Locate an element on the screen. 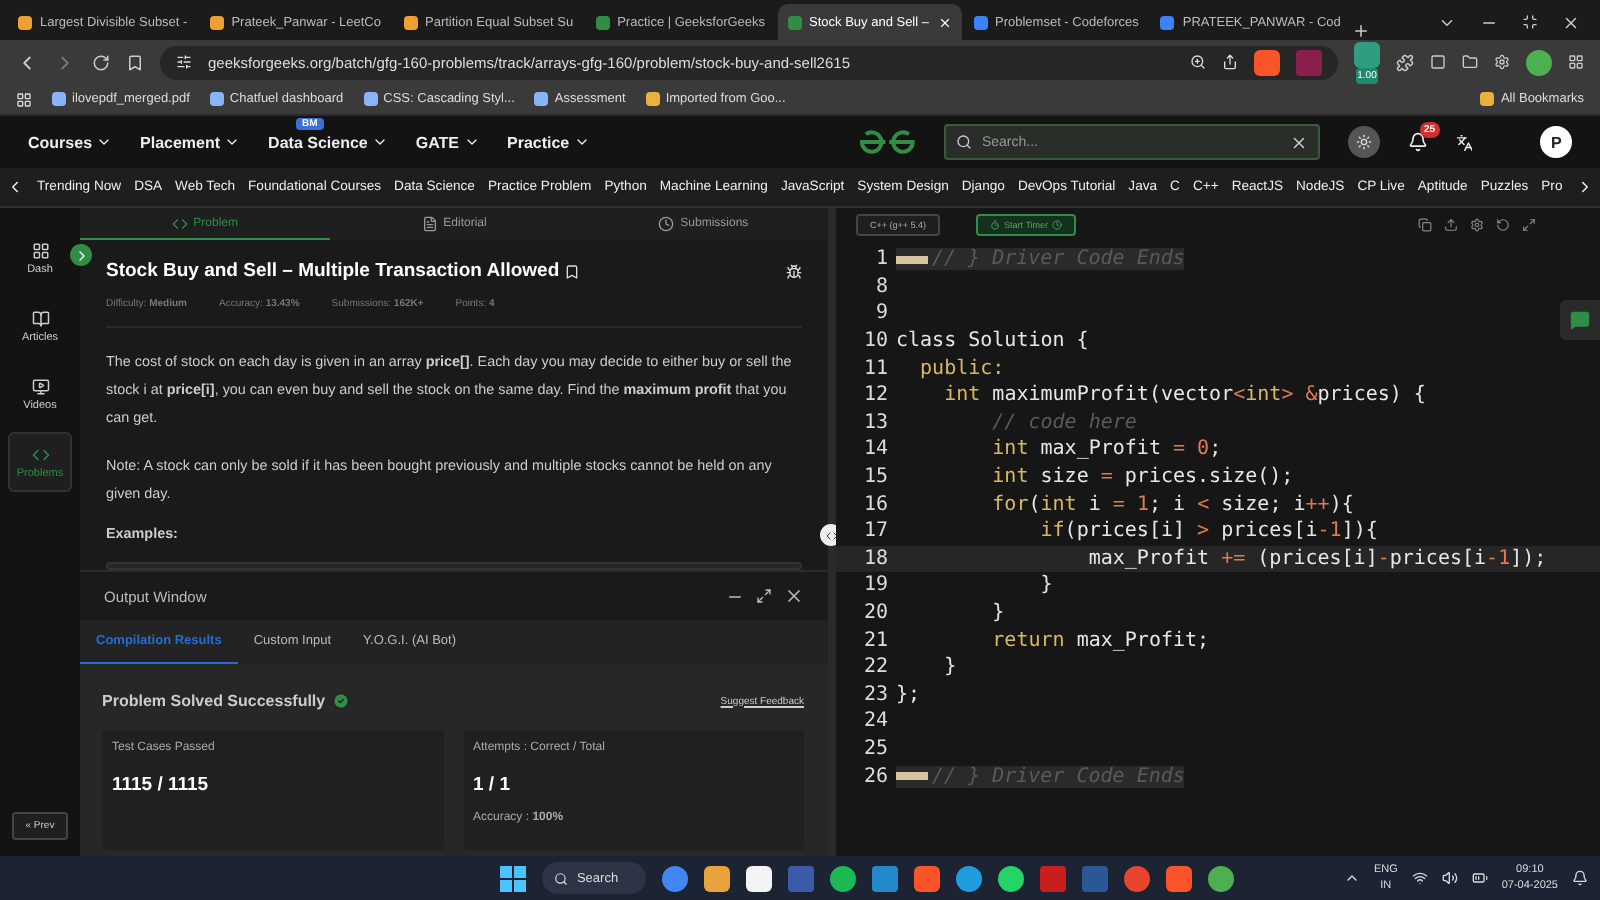 Image resolution: width=1600 pixels, height=900 pixels. document-icon is located at coordinates (429, 223).